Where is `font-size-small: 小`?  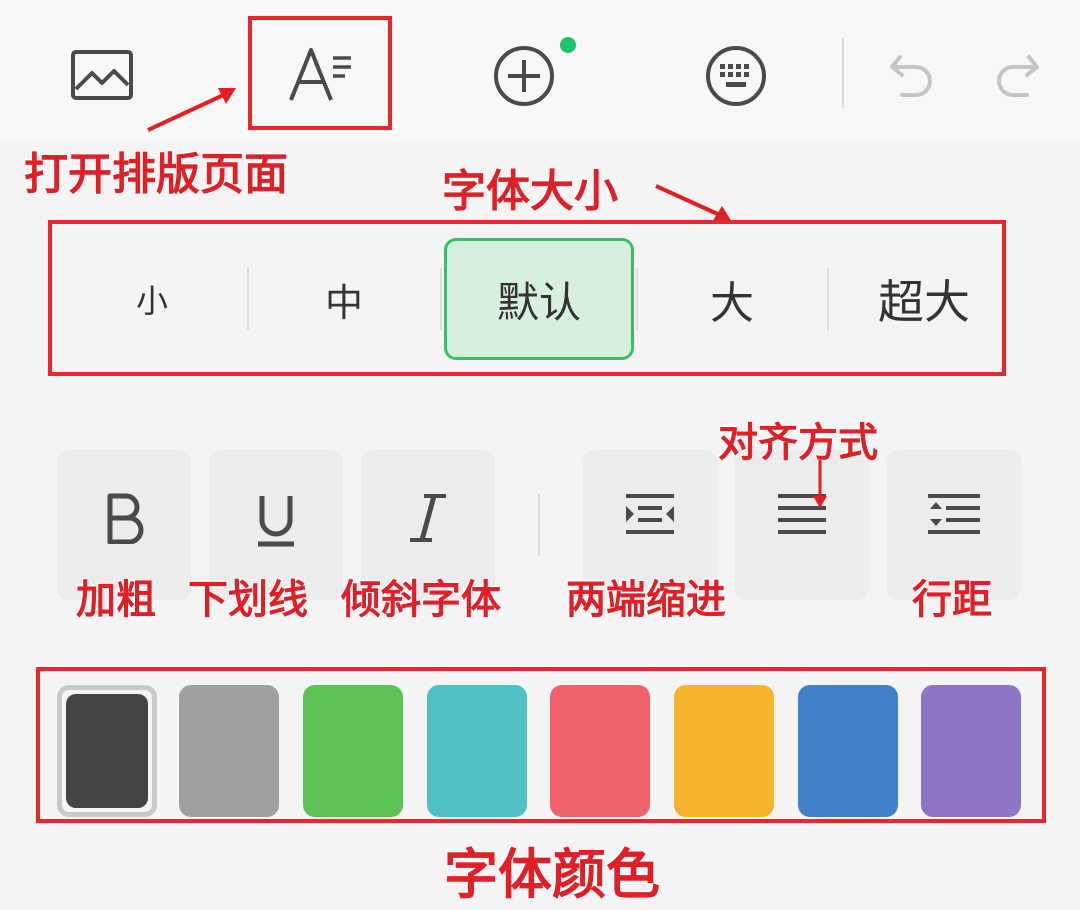
font-size-small: 小 is located at coordinates (152, 299).